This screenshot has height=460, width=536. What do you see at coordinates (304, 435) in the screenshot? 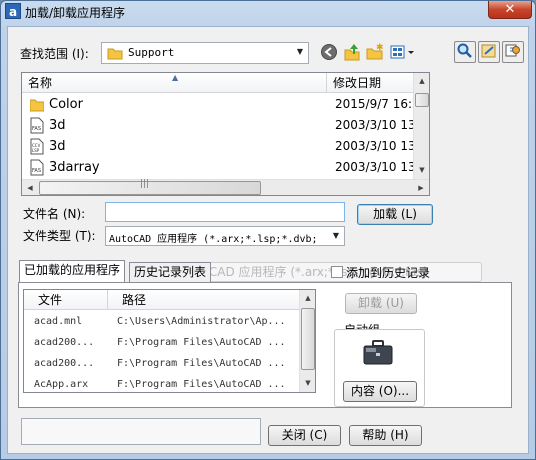
I see `close-button: 关闭 (C)` at bounding box center [304, 435].